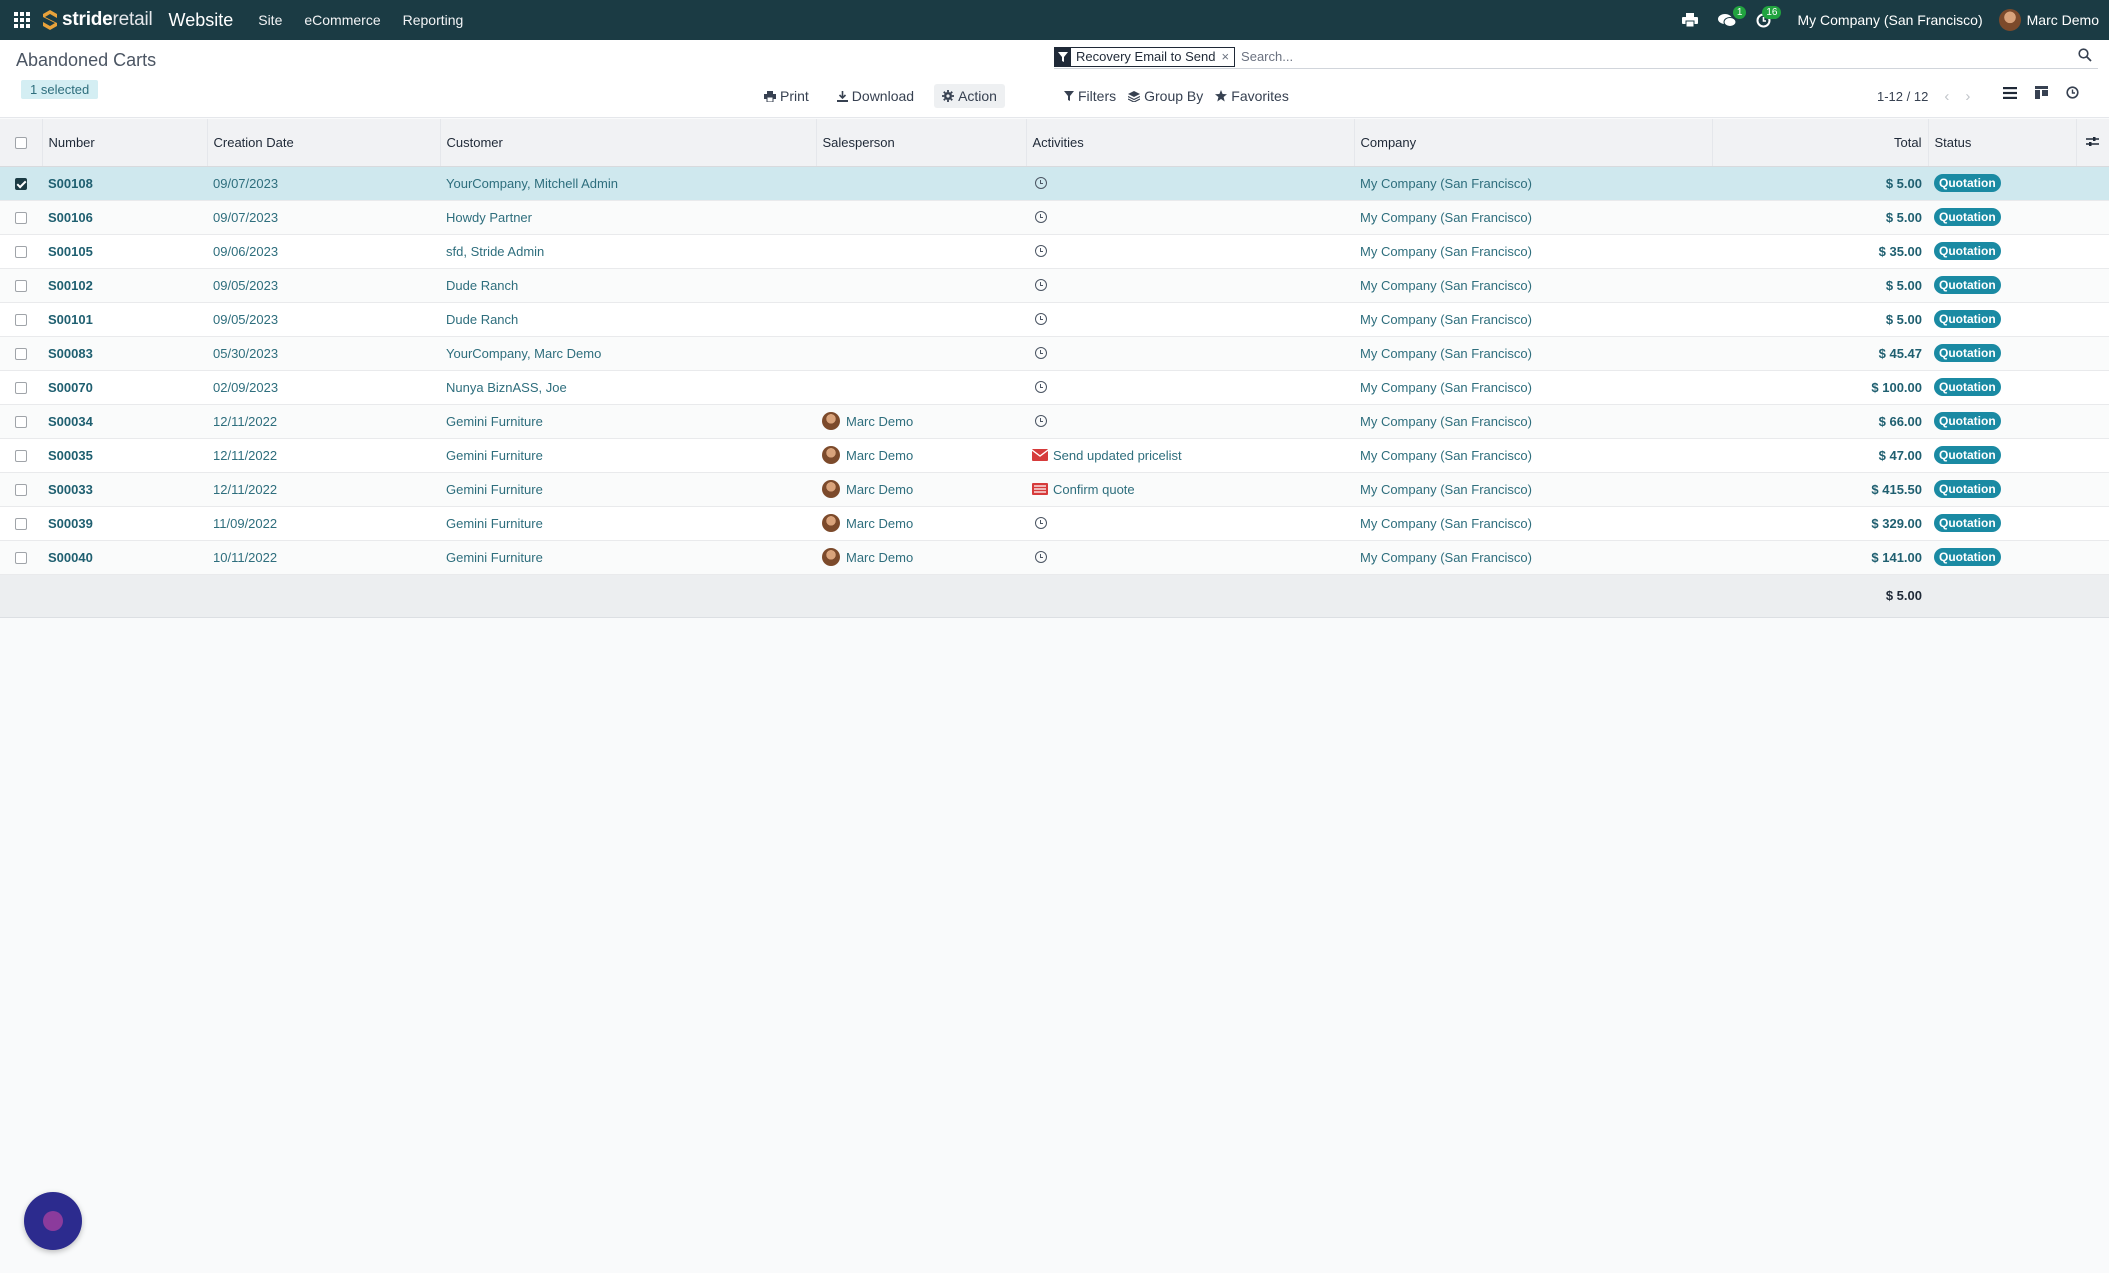 The height and width of the screenshot is (1273, 2109). I want to click on activity-summary: Send updated pricelist, so click(1117, 455).